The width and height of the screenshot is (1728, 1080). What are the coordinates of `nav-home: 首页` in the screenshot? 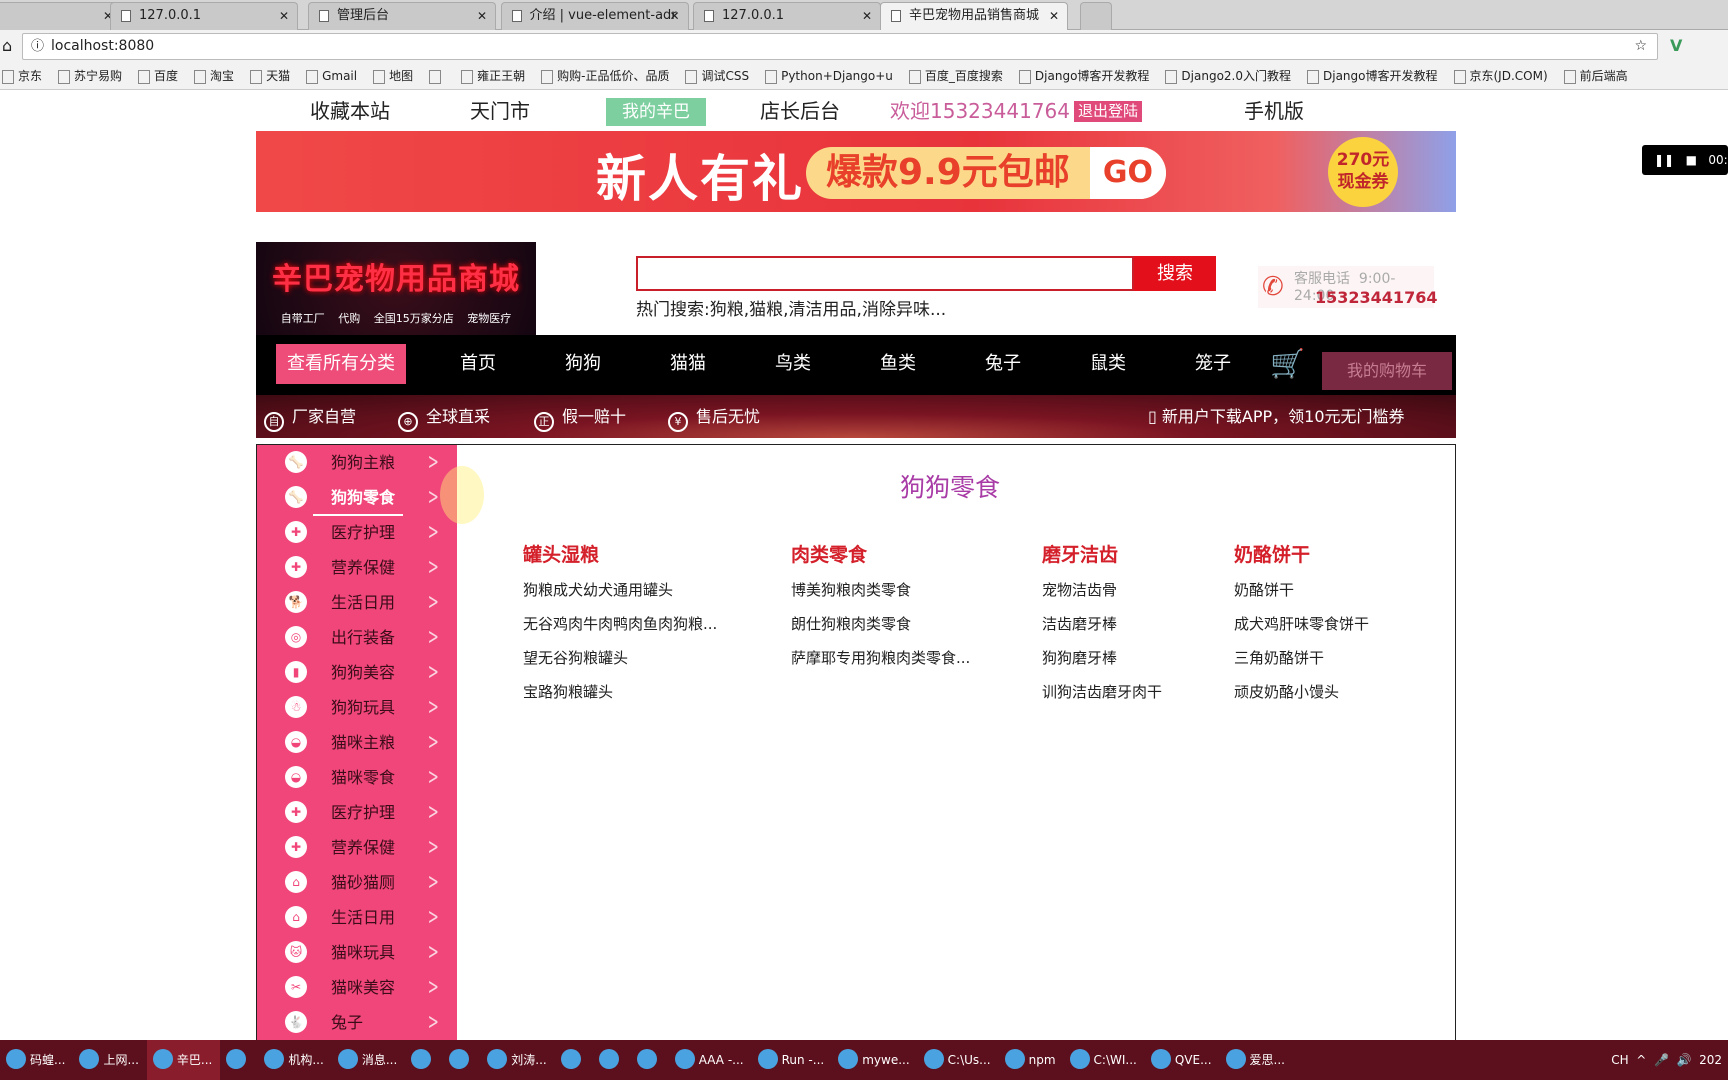 It's located at (478, 364).